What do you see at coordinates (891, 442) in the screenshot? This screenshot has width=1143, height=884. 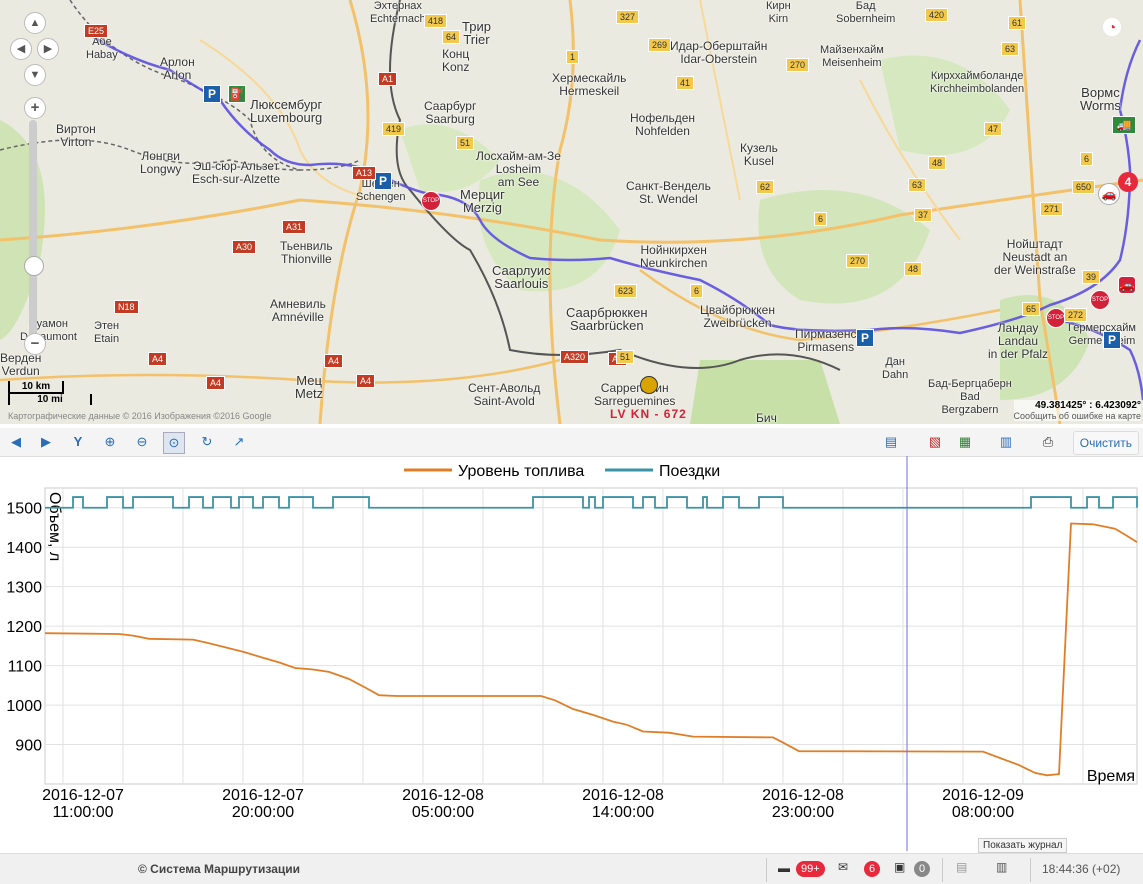 I see `table-view-icon: ▤` at bounding box center [891, 442].